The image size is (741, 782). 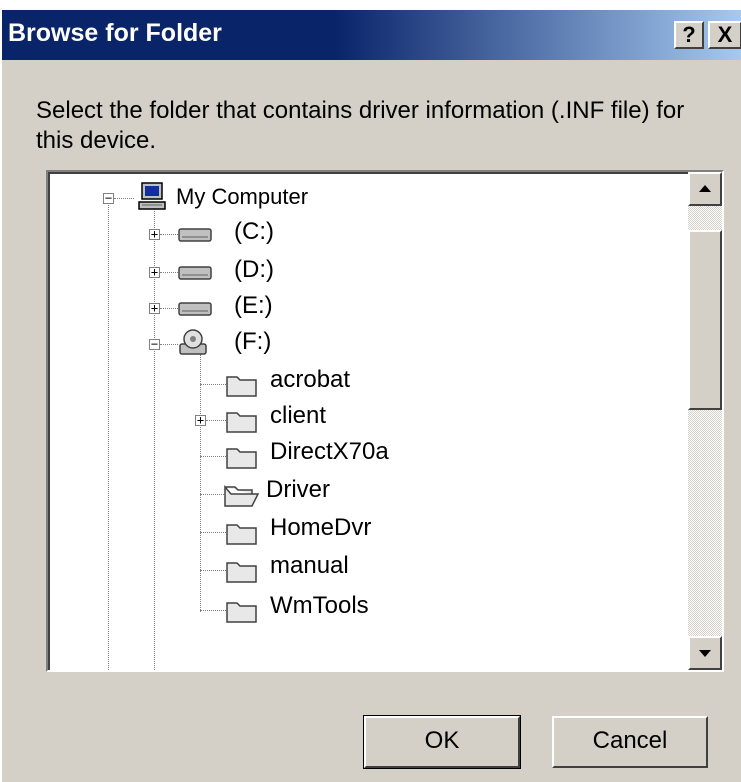 I want to click on tree-item-driver: Driver, so click(x=298, y=490).